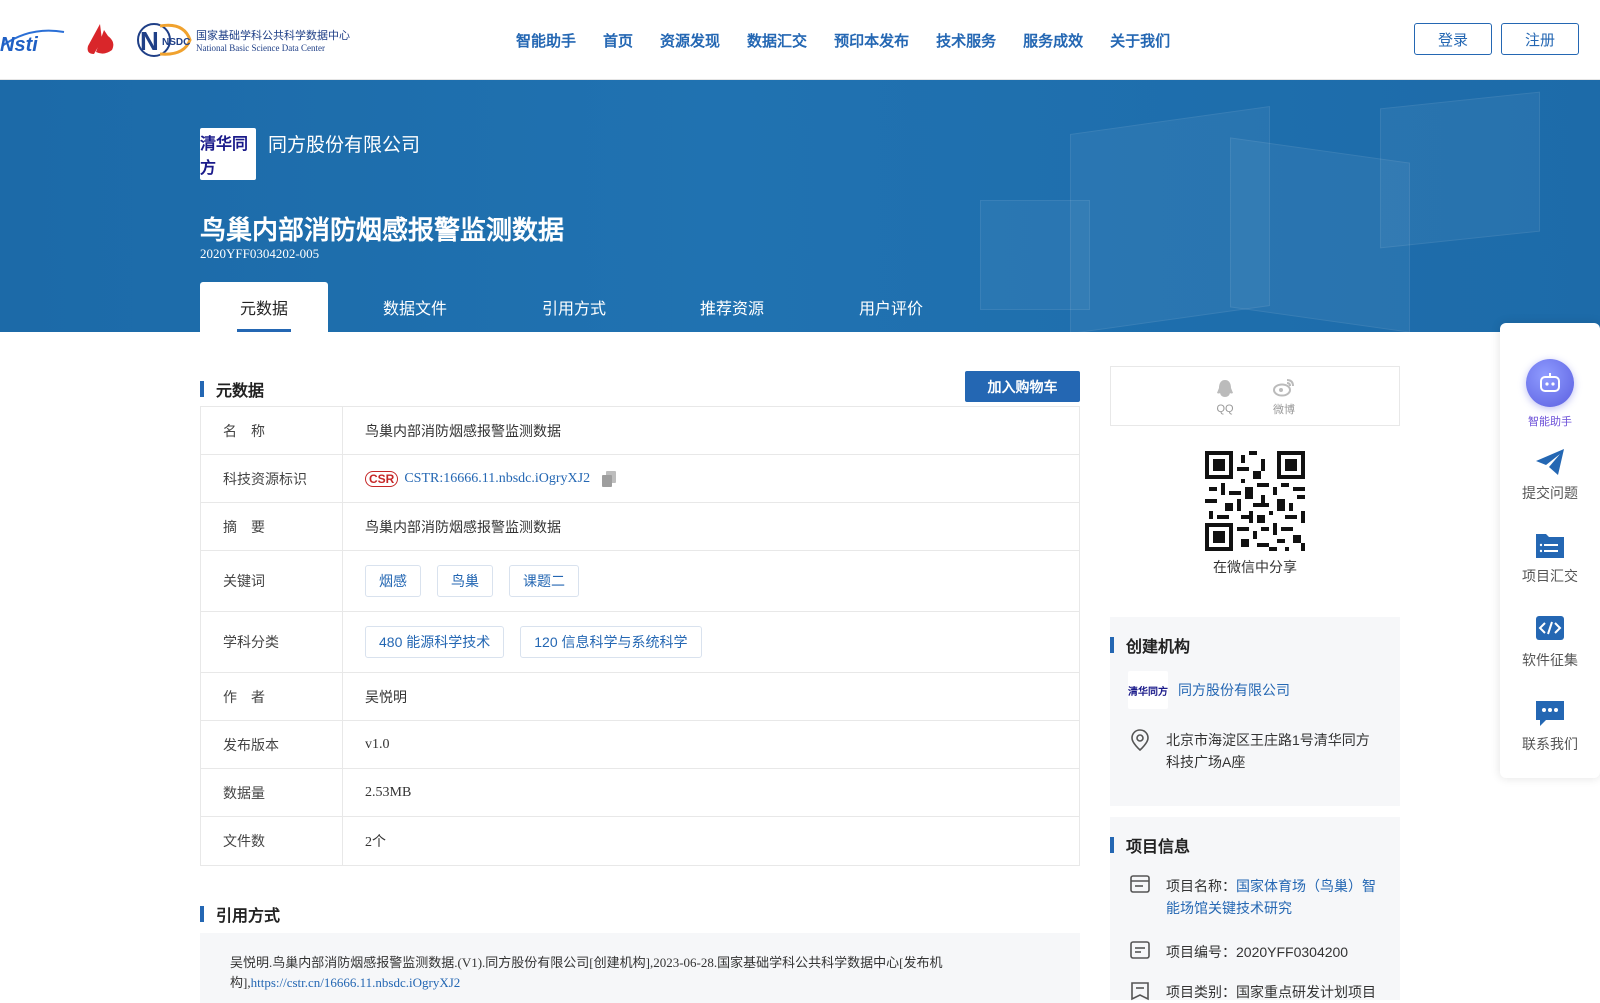  Describe the element at coordinates (415, 307) in the screenshot. I see `tab-data-files: 数据文件` at that location.